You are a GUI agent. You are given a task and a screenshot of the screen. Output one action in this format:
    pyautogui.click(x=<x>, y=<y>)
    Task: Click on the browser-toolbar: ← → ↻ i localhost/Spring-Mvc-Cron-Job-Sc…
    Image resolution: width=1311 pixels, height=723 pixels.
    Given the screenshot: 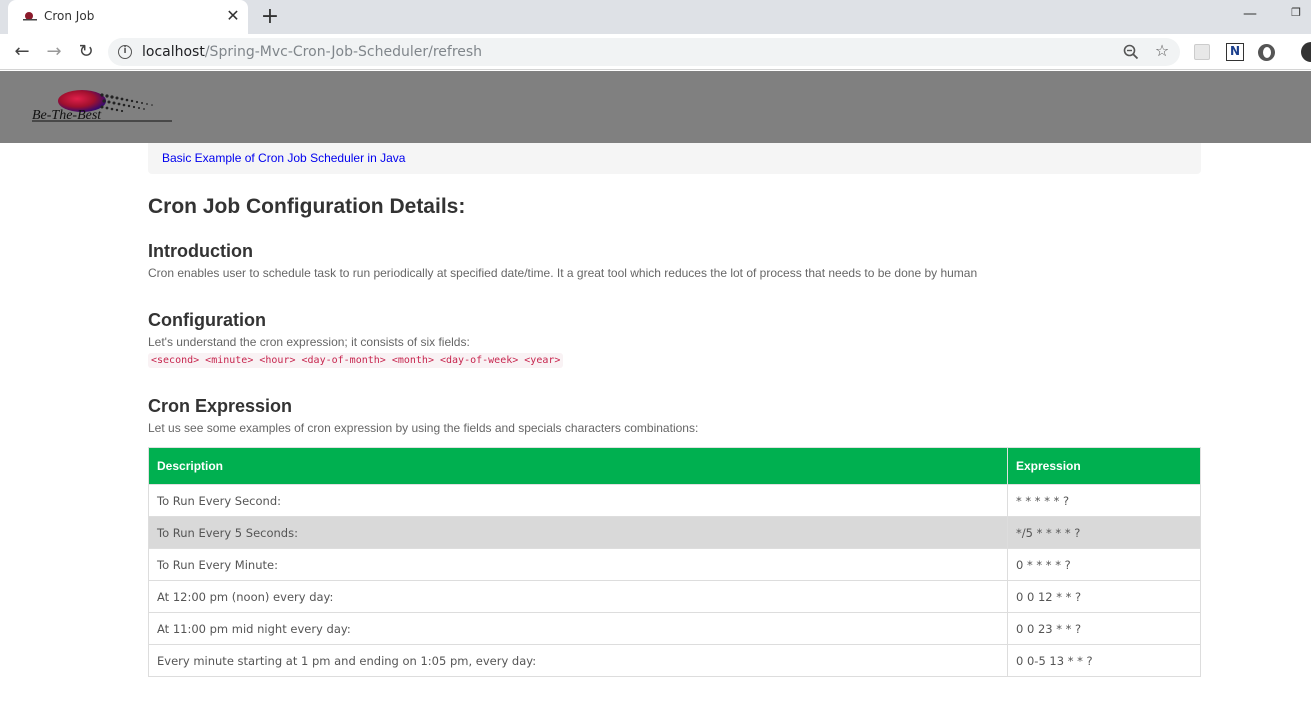 What is the action you would take?
    pyautogui.click(x=655, y=52)
    